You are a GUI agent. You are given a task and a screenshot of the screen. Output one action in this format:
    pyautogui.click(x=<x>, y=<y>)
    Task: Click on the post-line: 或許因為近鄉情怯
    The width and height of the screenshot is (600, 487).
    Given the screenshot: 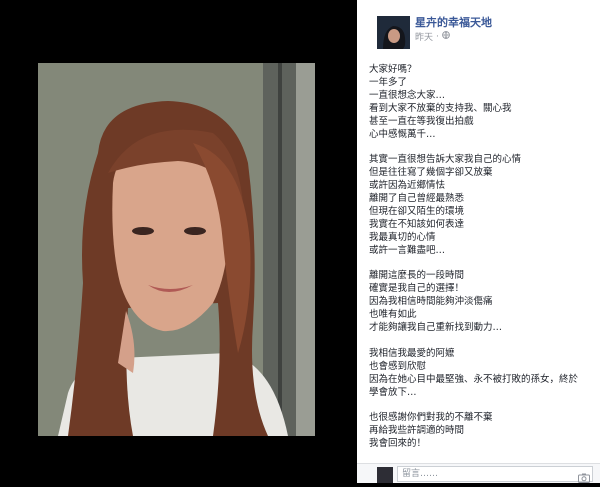 What is the action you would take?
    pyautogui.click(x=407, y=186)
    